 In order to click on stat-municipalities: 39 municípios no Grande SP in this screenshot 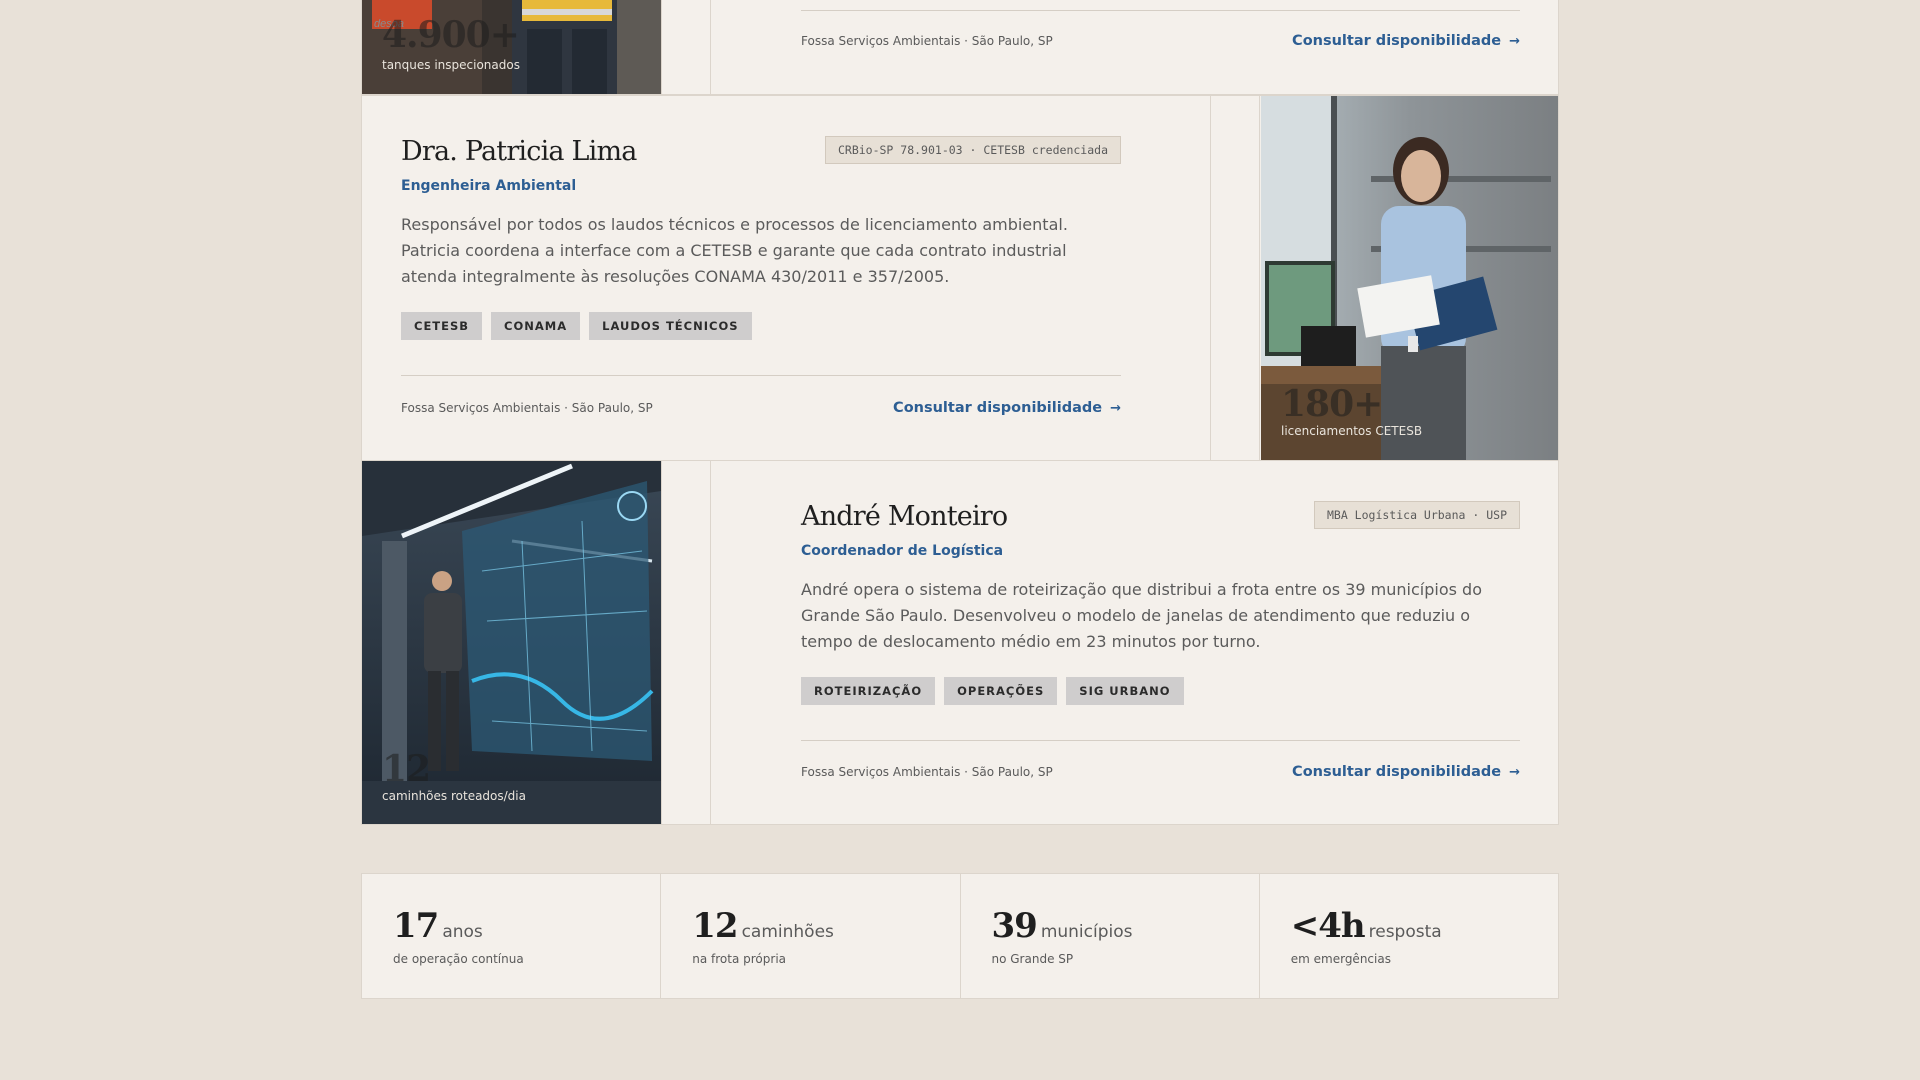, I will do `click(1110, 936)`.